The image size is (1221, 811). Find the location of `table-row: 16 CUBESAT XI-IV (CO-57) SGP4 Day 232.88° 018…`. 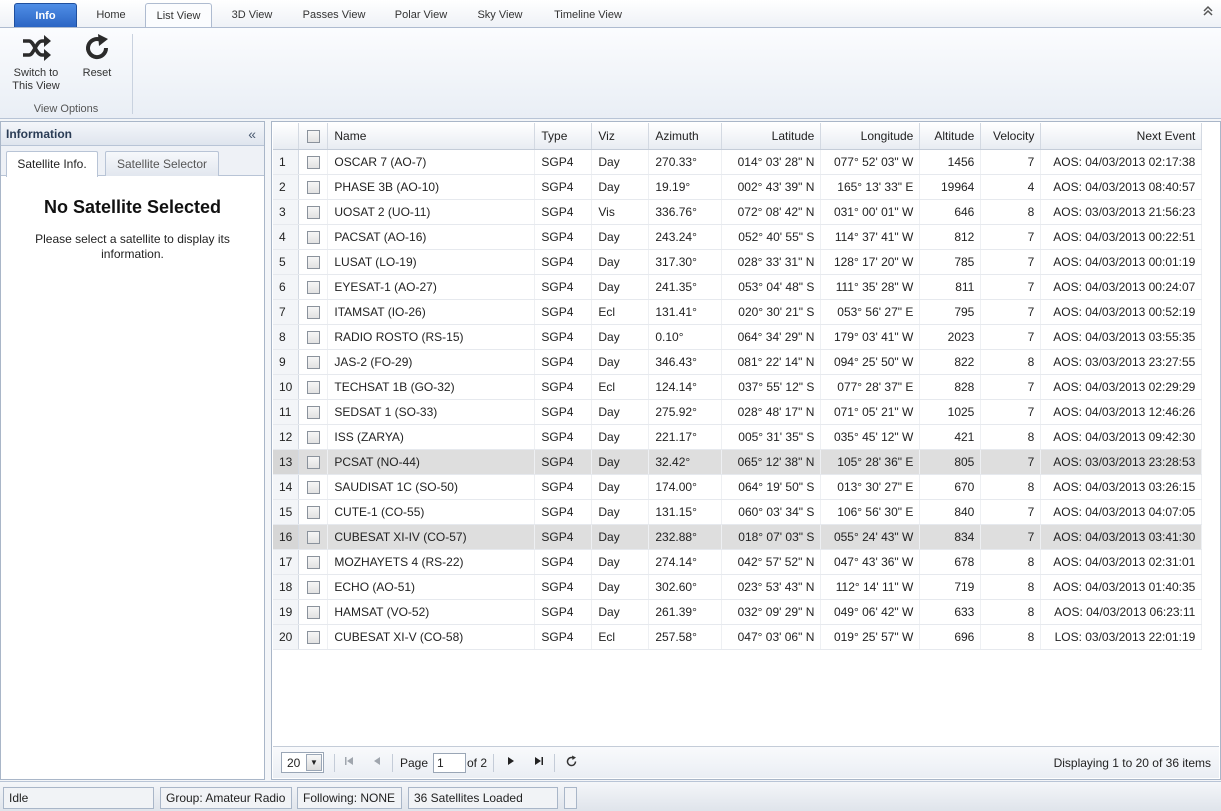

table-row: 16 CUBESAT XI-IV (CO-57) SGP4 Day 232.88° 018… is located at coordinates (738, 537).